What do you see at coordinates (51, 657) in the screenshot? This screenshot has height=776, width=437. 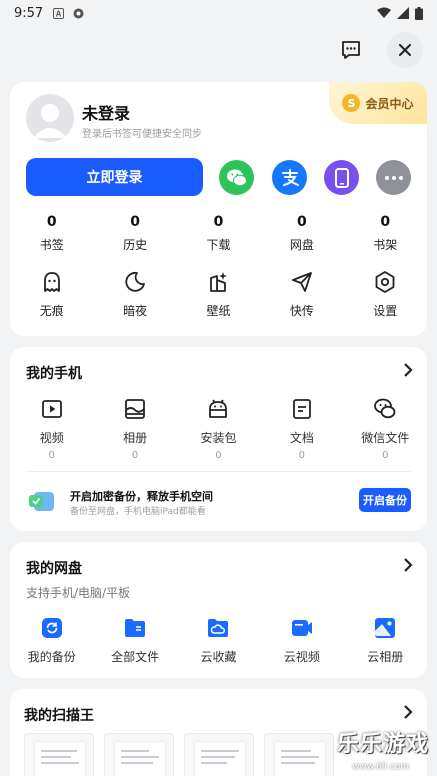 I see `netdisk-item-label: 我的备份` at bounding box center [51, 657].